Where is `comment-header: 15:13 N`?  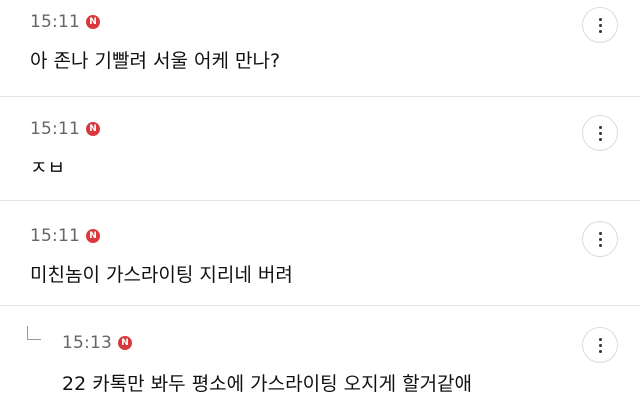 comment-header: 15:13 N is located at coordinates (97, 343).